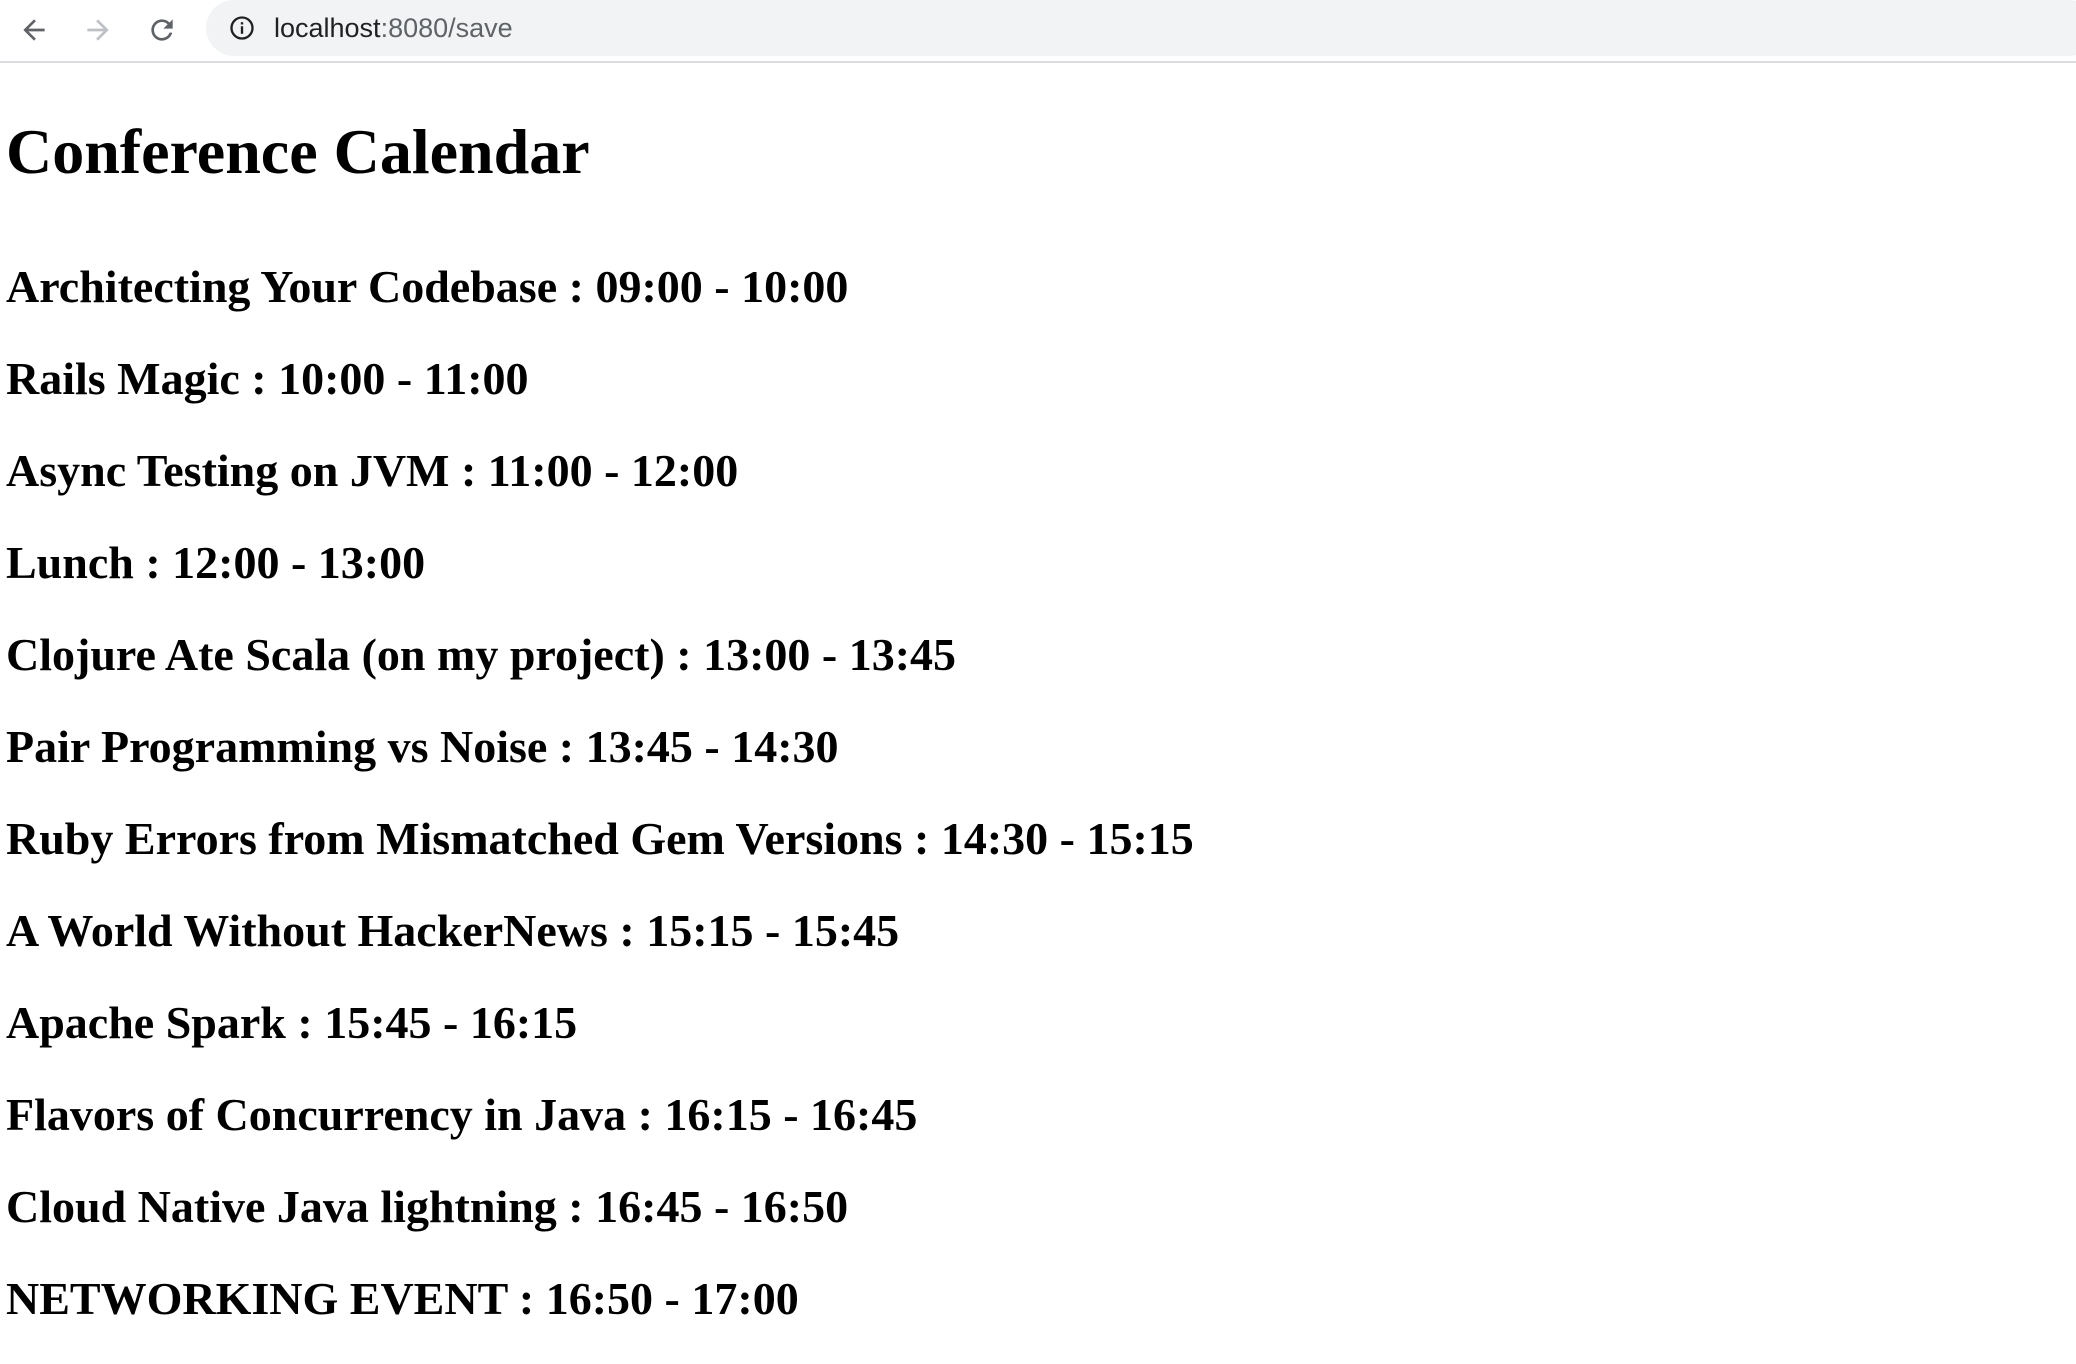 The width and height of the screenshot is (2076, 1364). What do you see at coordinates (267, 378) in the screenshot?
I see `session-item: Rails Magic : 10:00 - 11:00` at bounding box center [267, 378].